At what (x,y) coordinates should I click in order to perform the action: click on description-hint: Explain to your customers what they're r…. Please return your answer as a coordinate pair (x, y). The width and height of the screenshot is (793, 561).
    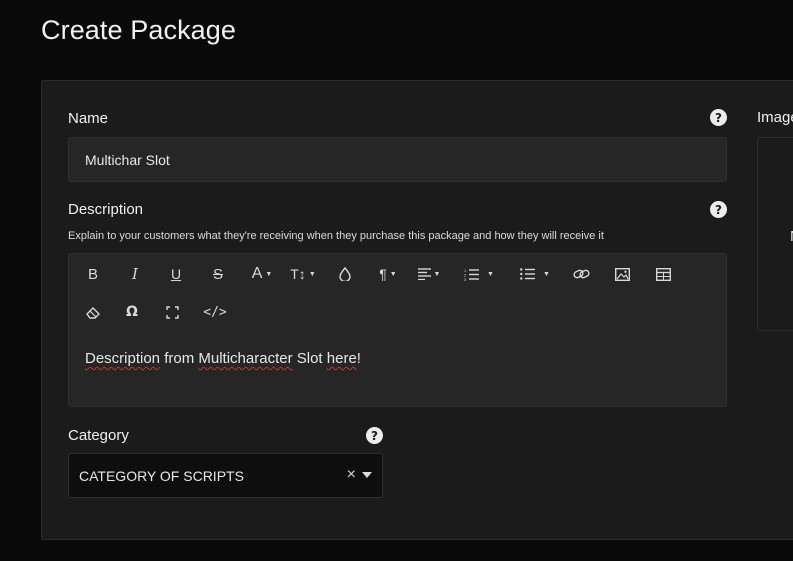
    Looking at the image, I should click on (336, 236).